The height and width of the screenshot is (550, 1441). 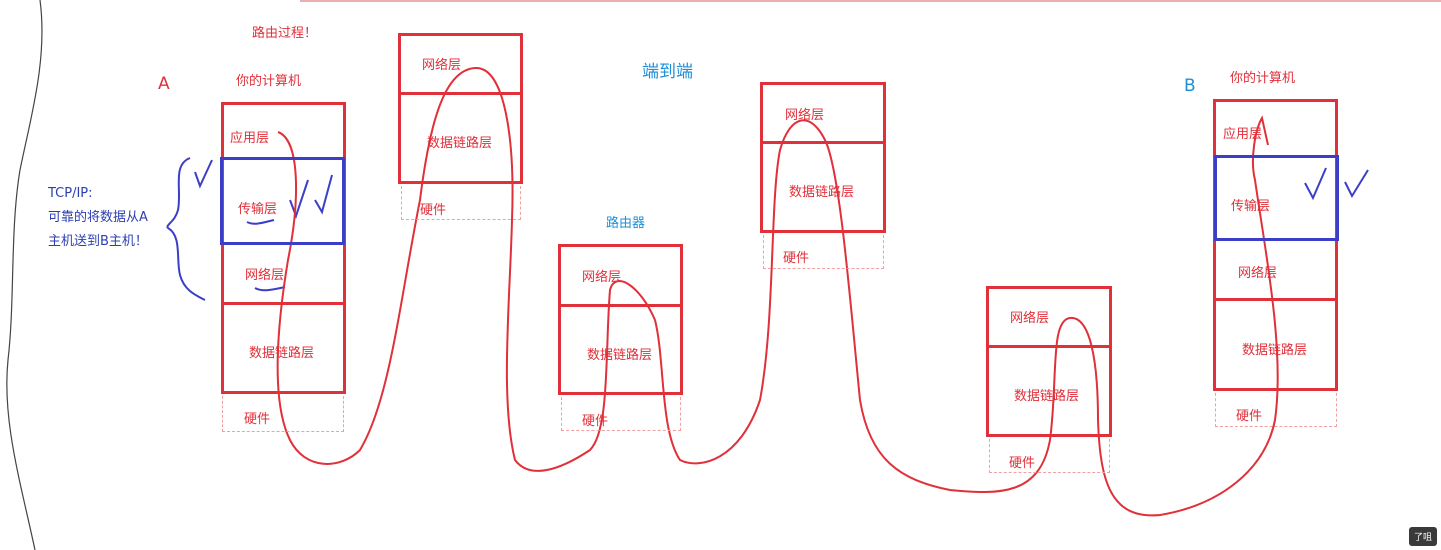 I want to click on host-a-letter: A, so click(x=164, y=84).